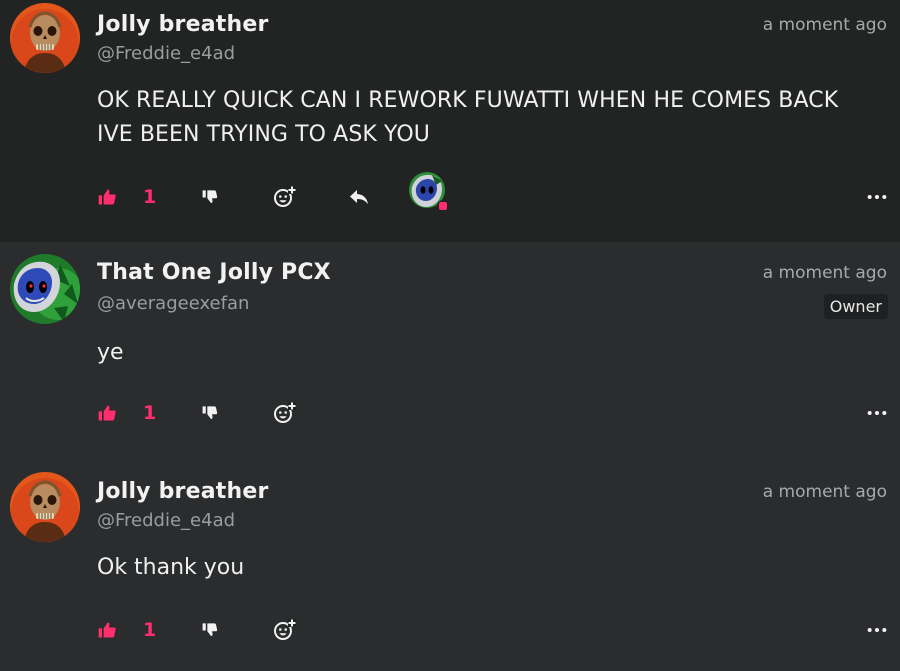 This screenshot has height=671, width=900. I want to click on reply-button, so click(359, 197).